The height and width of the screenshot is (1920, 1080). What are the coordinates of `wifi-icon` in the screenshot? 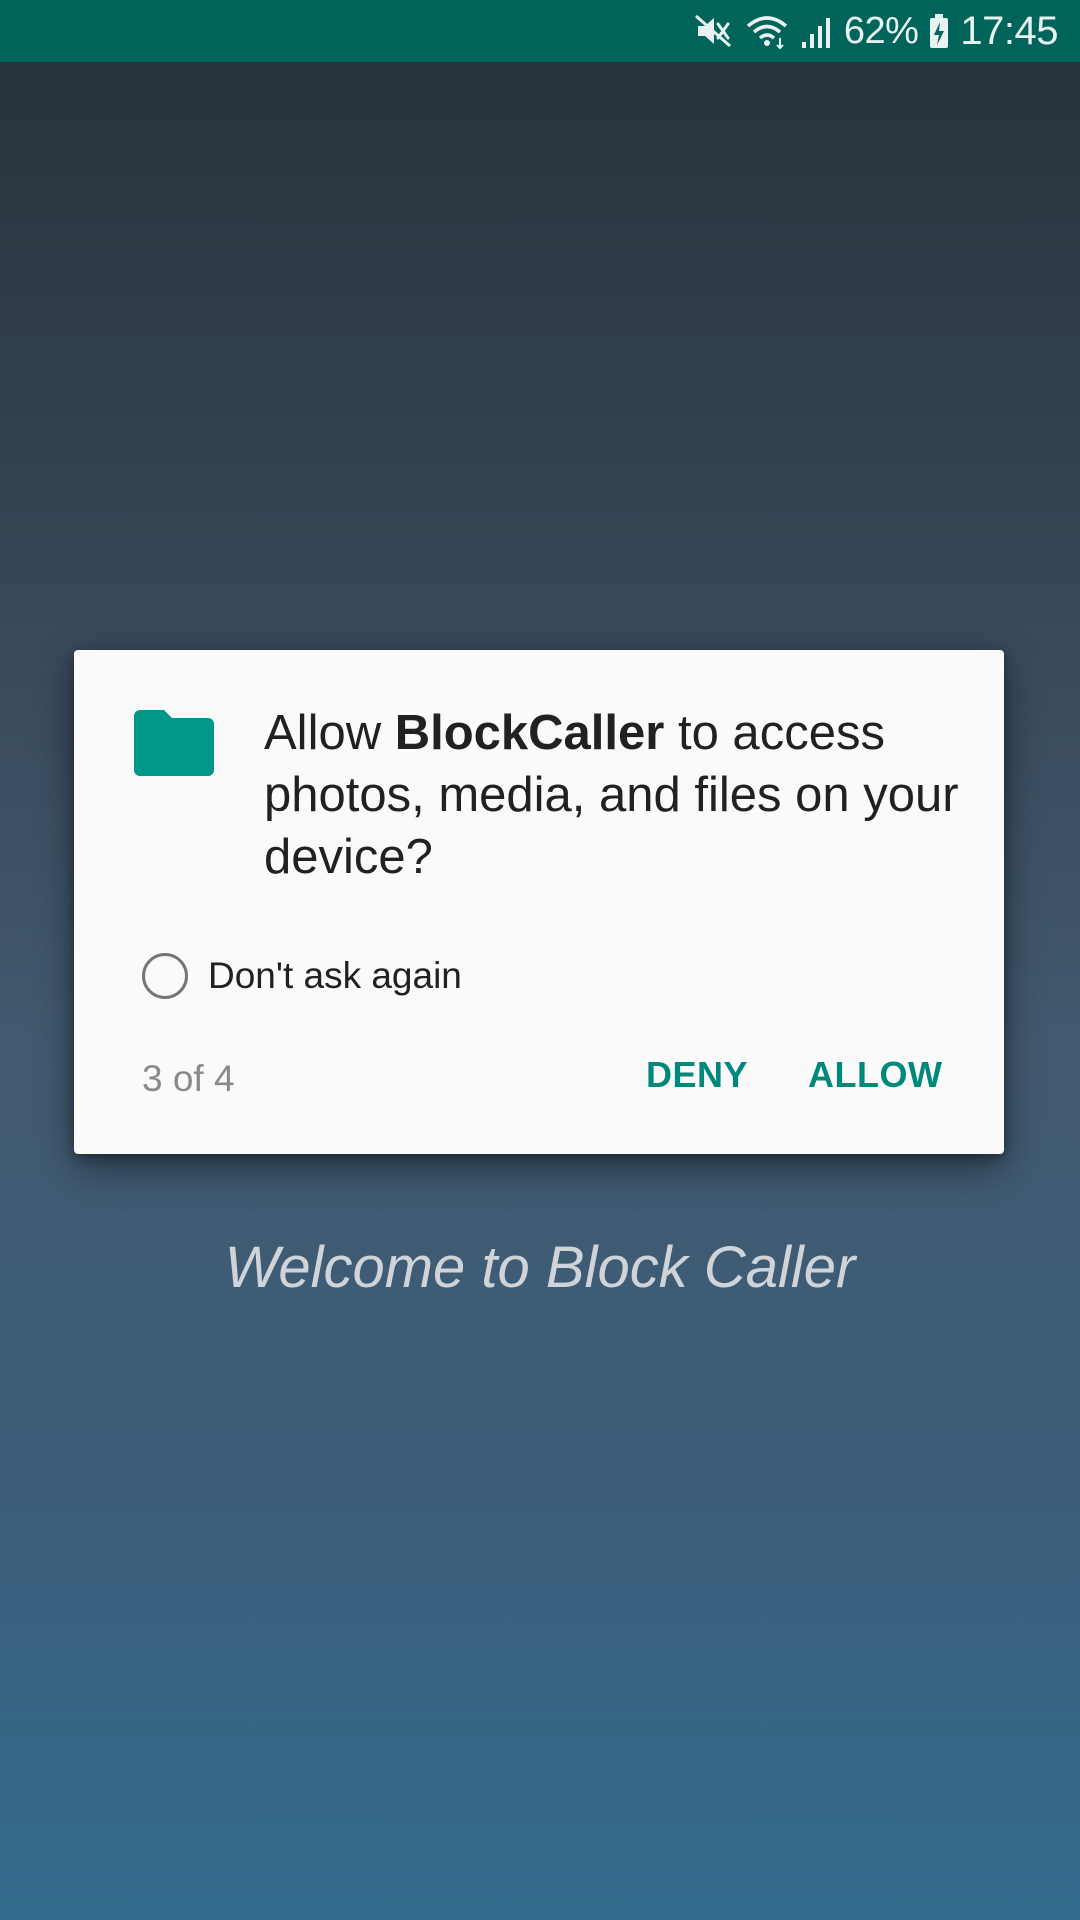 It's located at (767, 31).